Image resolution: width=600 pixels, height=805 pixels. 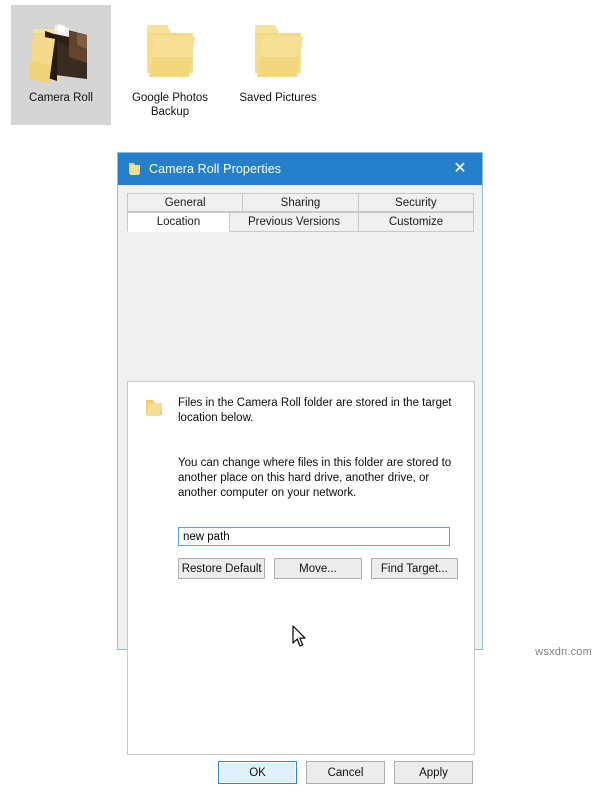 What do you see at coordinates (170, 105) in the screenshot?
I see `desktop-icon-label: Google Photos Backup` at bounding box center [170, 105].